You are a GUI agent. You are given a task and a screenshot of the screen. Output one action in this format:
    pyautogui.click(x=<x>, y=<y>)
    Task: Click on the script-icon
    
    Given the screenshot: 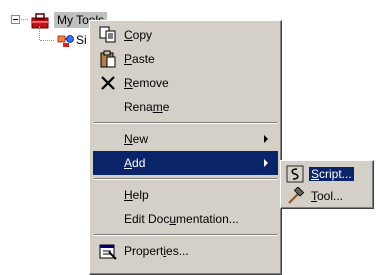 What is the action you would take?
    pyautogui.click(x=295, y=174)
    